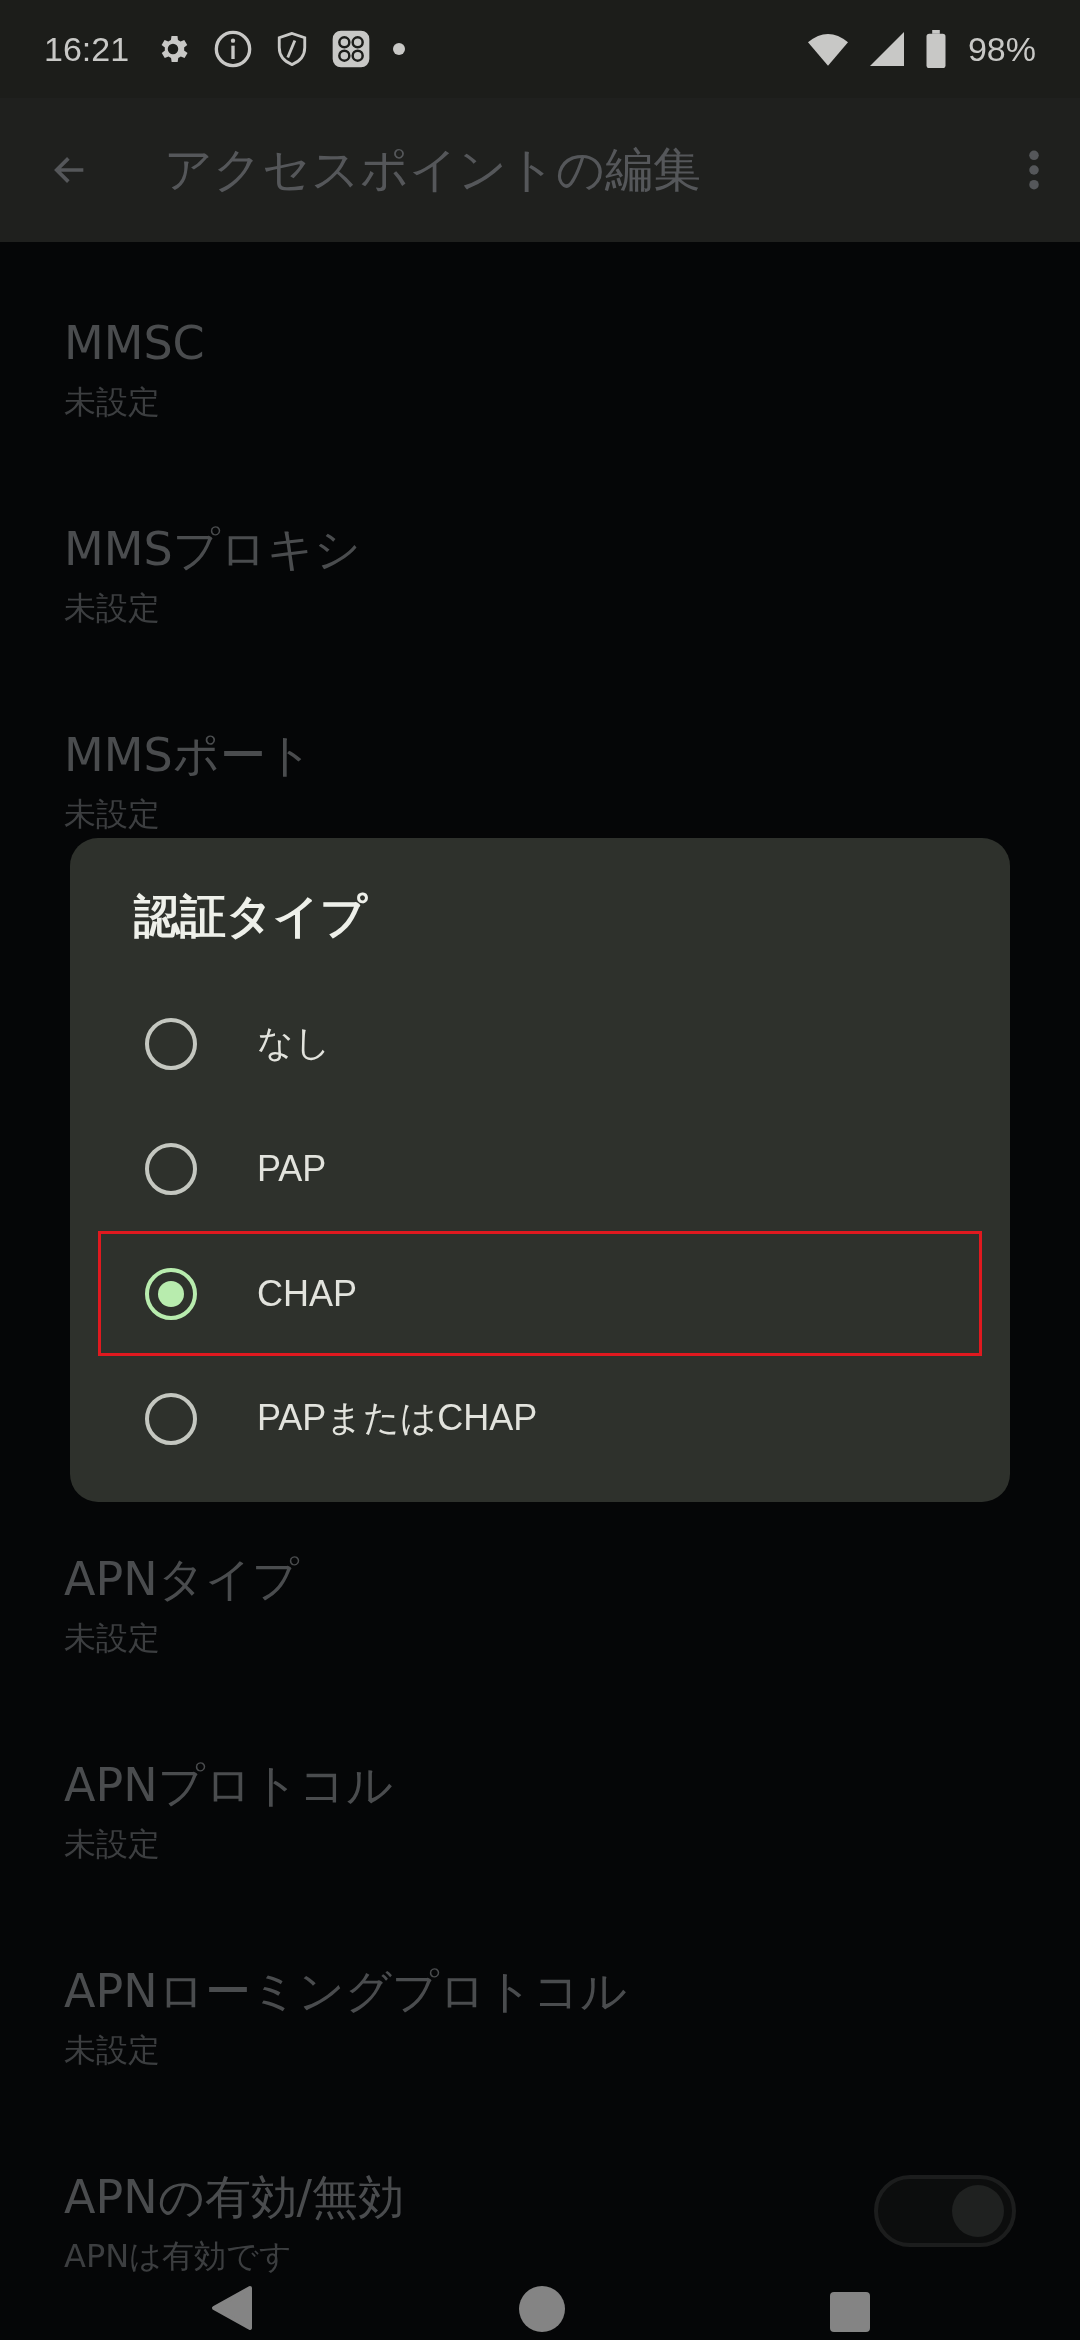 The width and height of the screenshot is (1080, 2340). I want to click on setting-summary: APNは有効です, so click(179, 2256).